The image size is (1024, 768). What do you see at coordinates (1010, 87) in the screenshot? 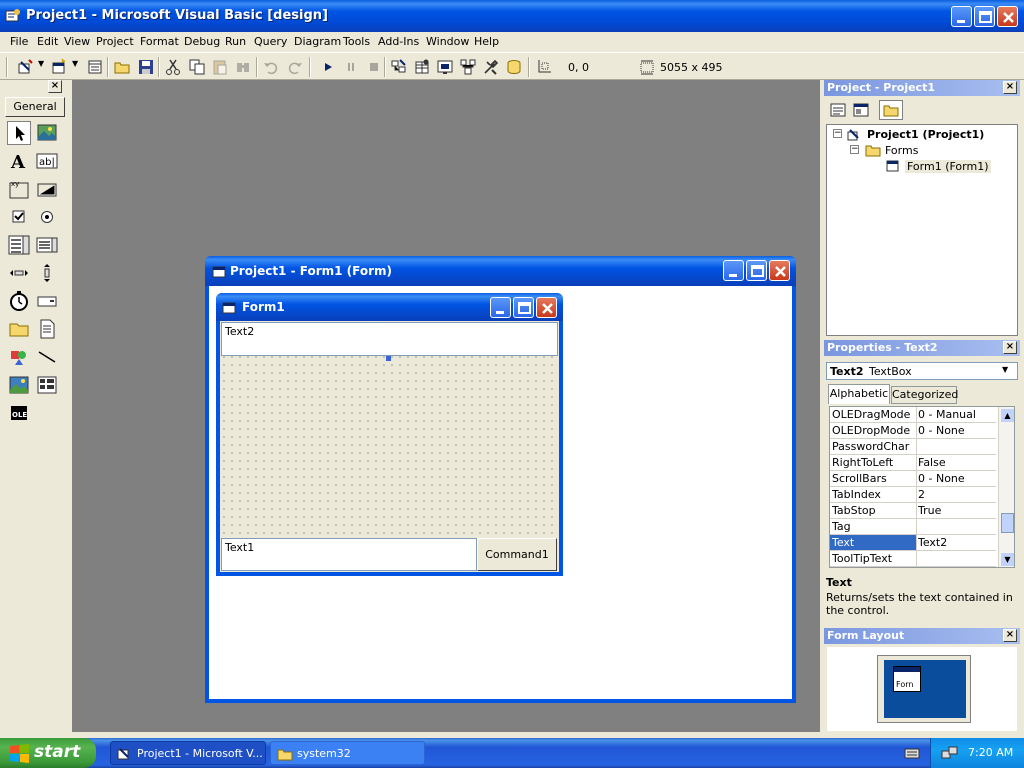
I see `project-close-icon: ×` at bounding box center [1010, 87].